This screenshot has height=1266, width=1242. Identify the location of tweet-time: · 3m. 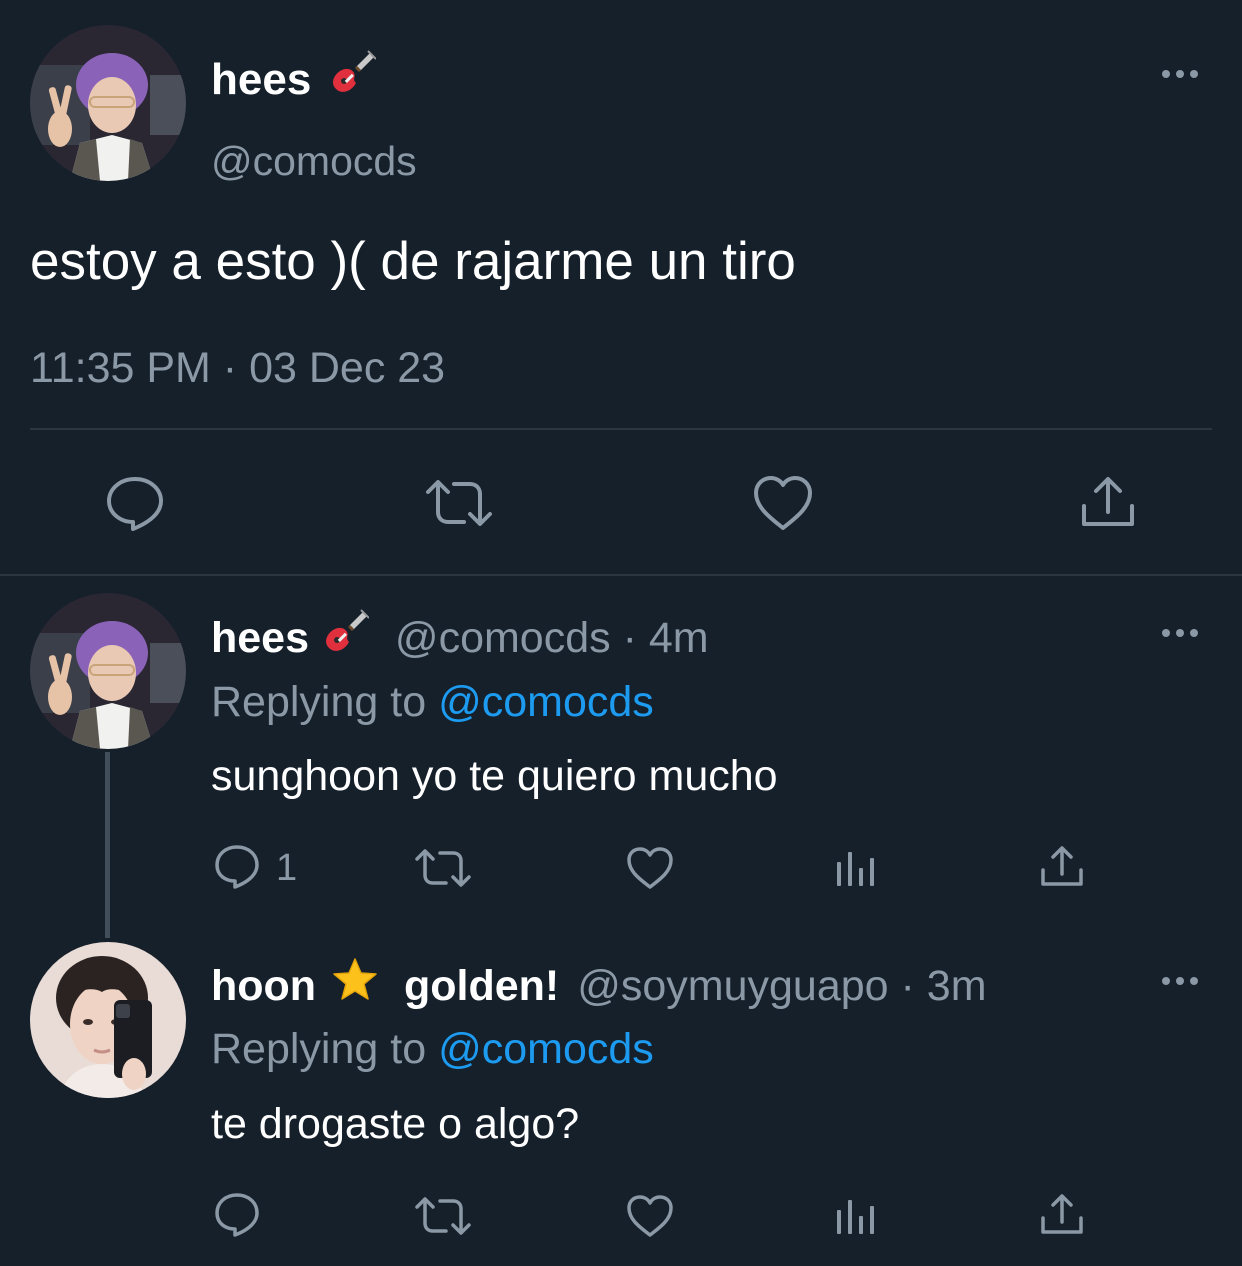
(944, 986).